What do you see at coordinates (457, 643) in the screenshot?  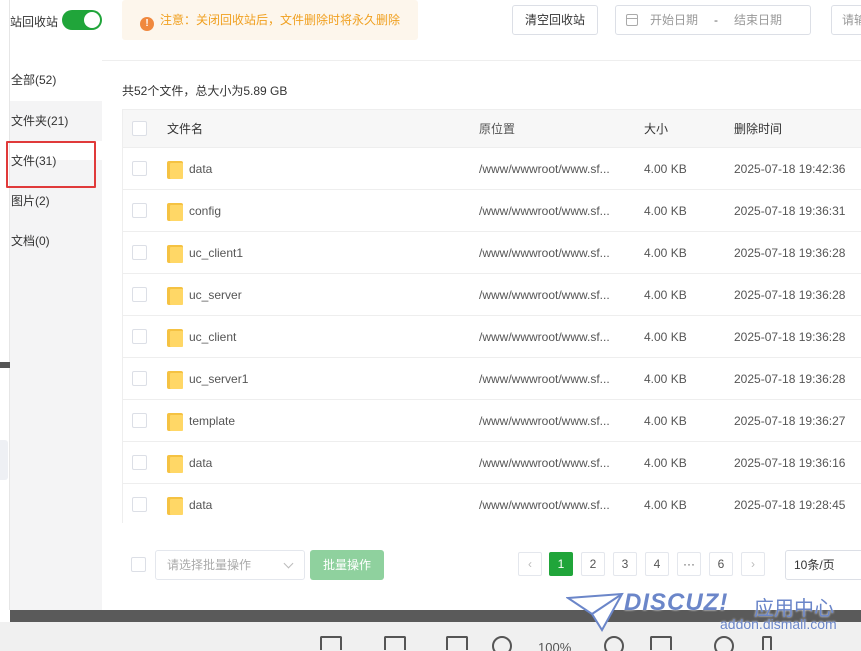 I see `fullscreen-icon` at bounding box center [457, 643].